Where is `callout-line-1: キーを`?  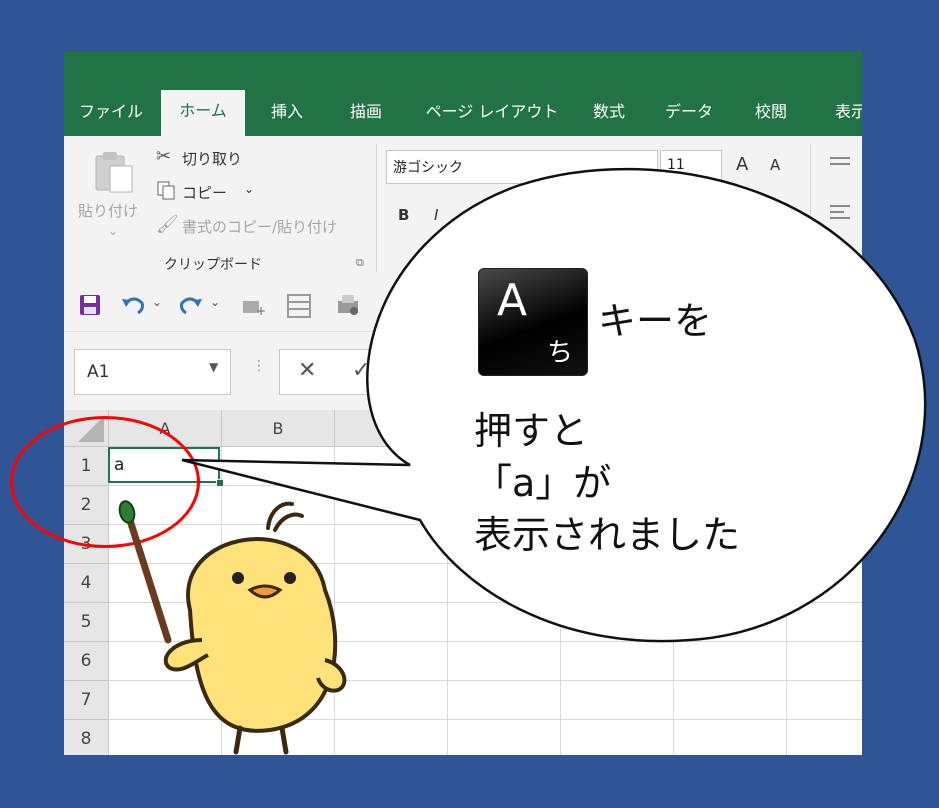 callout-line-1: キーを is located at coordinates (655, 321).